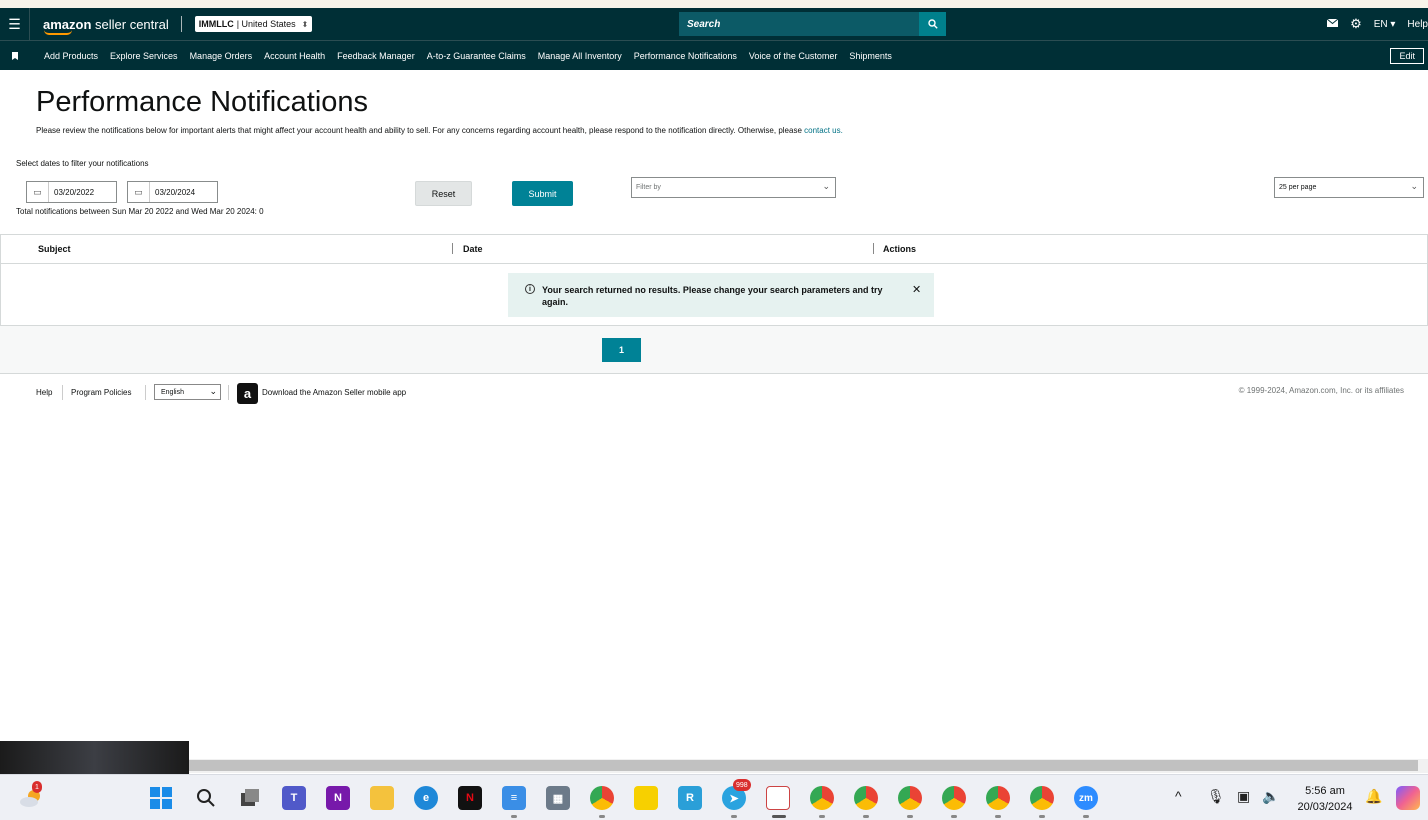  I want to click on onenote-icon: N, so click(338, 798).